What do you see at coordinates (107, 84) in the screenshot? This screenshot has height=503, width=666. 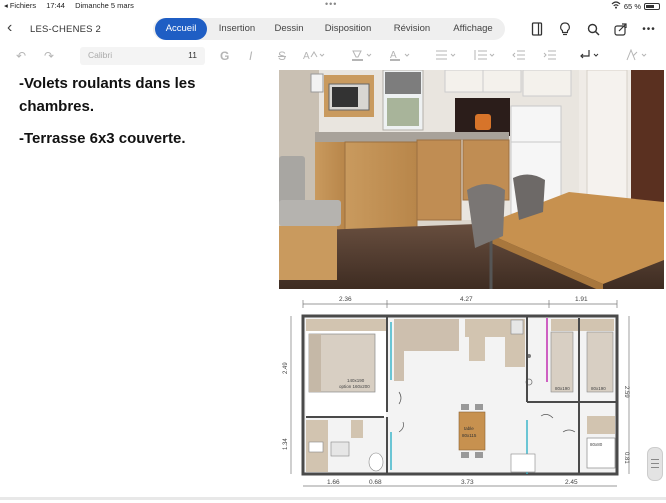 I see `text-line-volets: -Volets roulants dans les` at bounding box center [107, 84].